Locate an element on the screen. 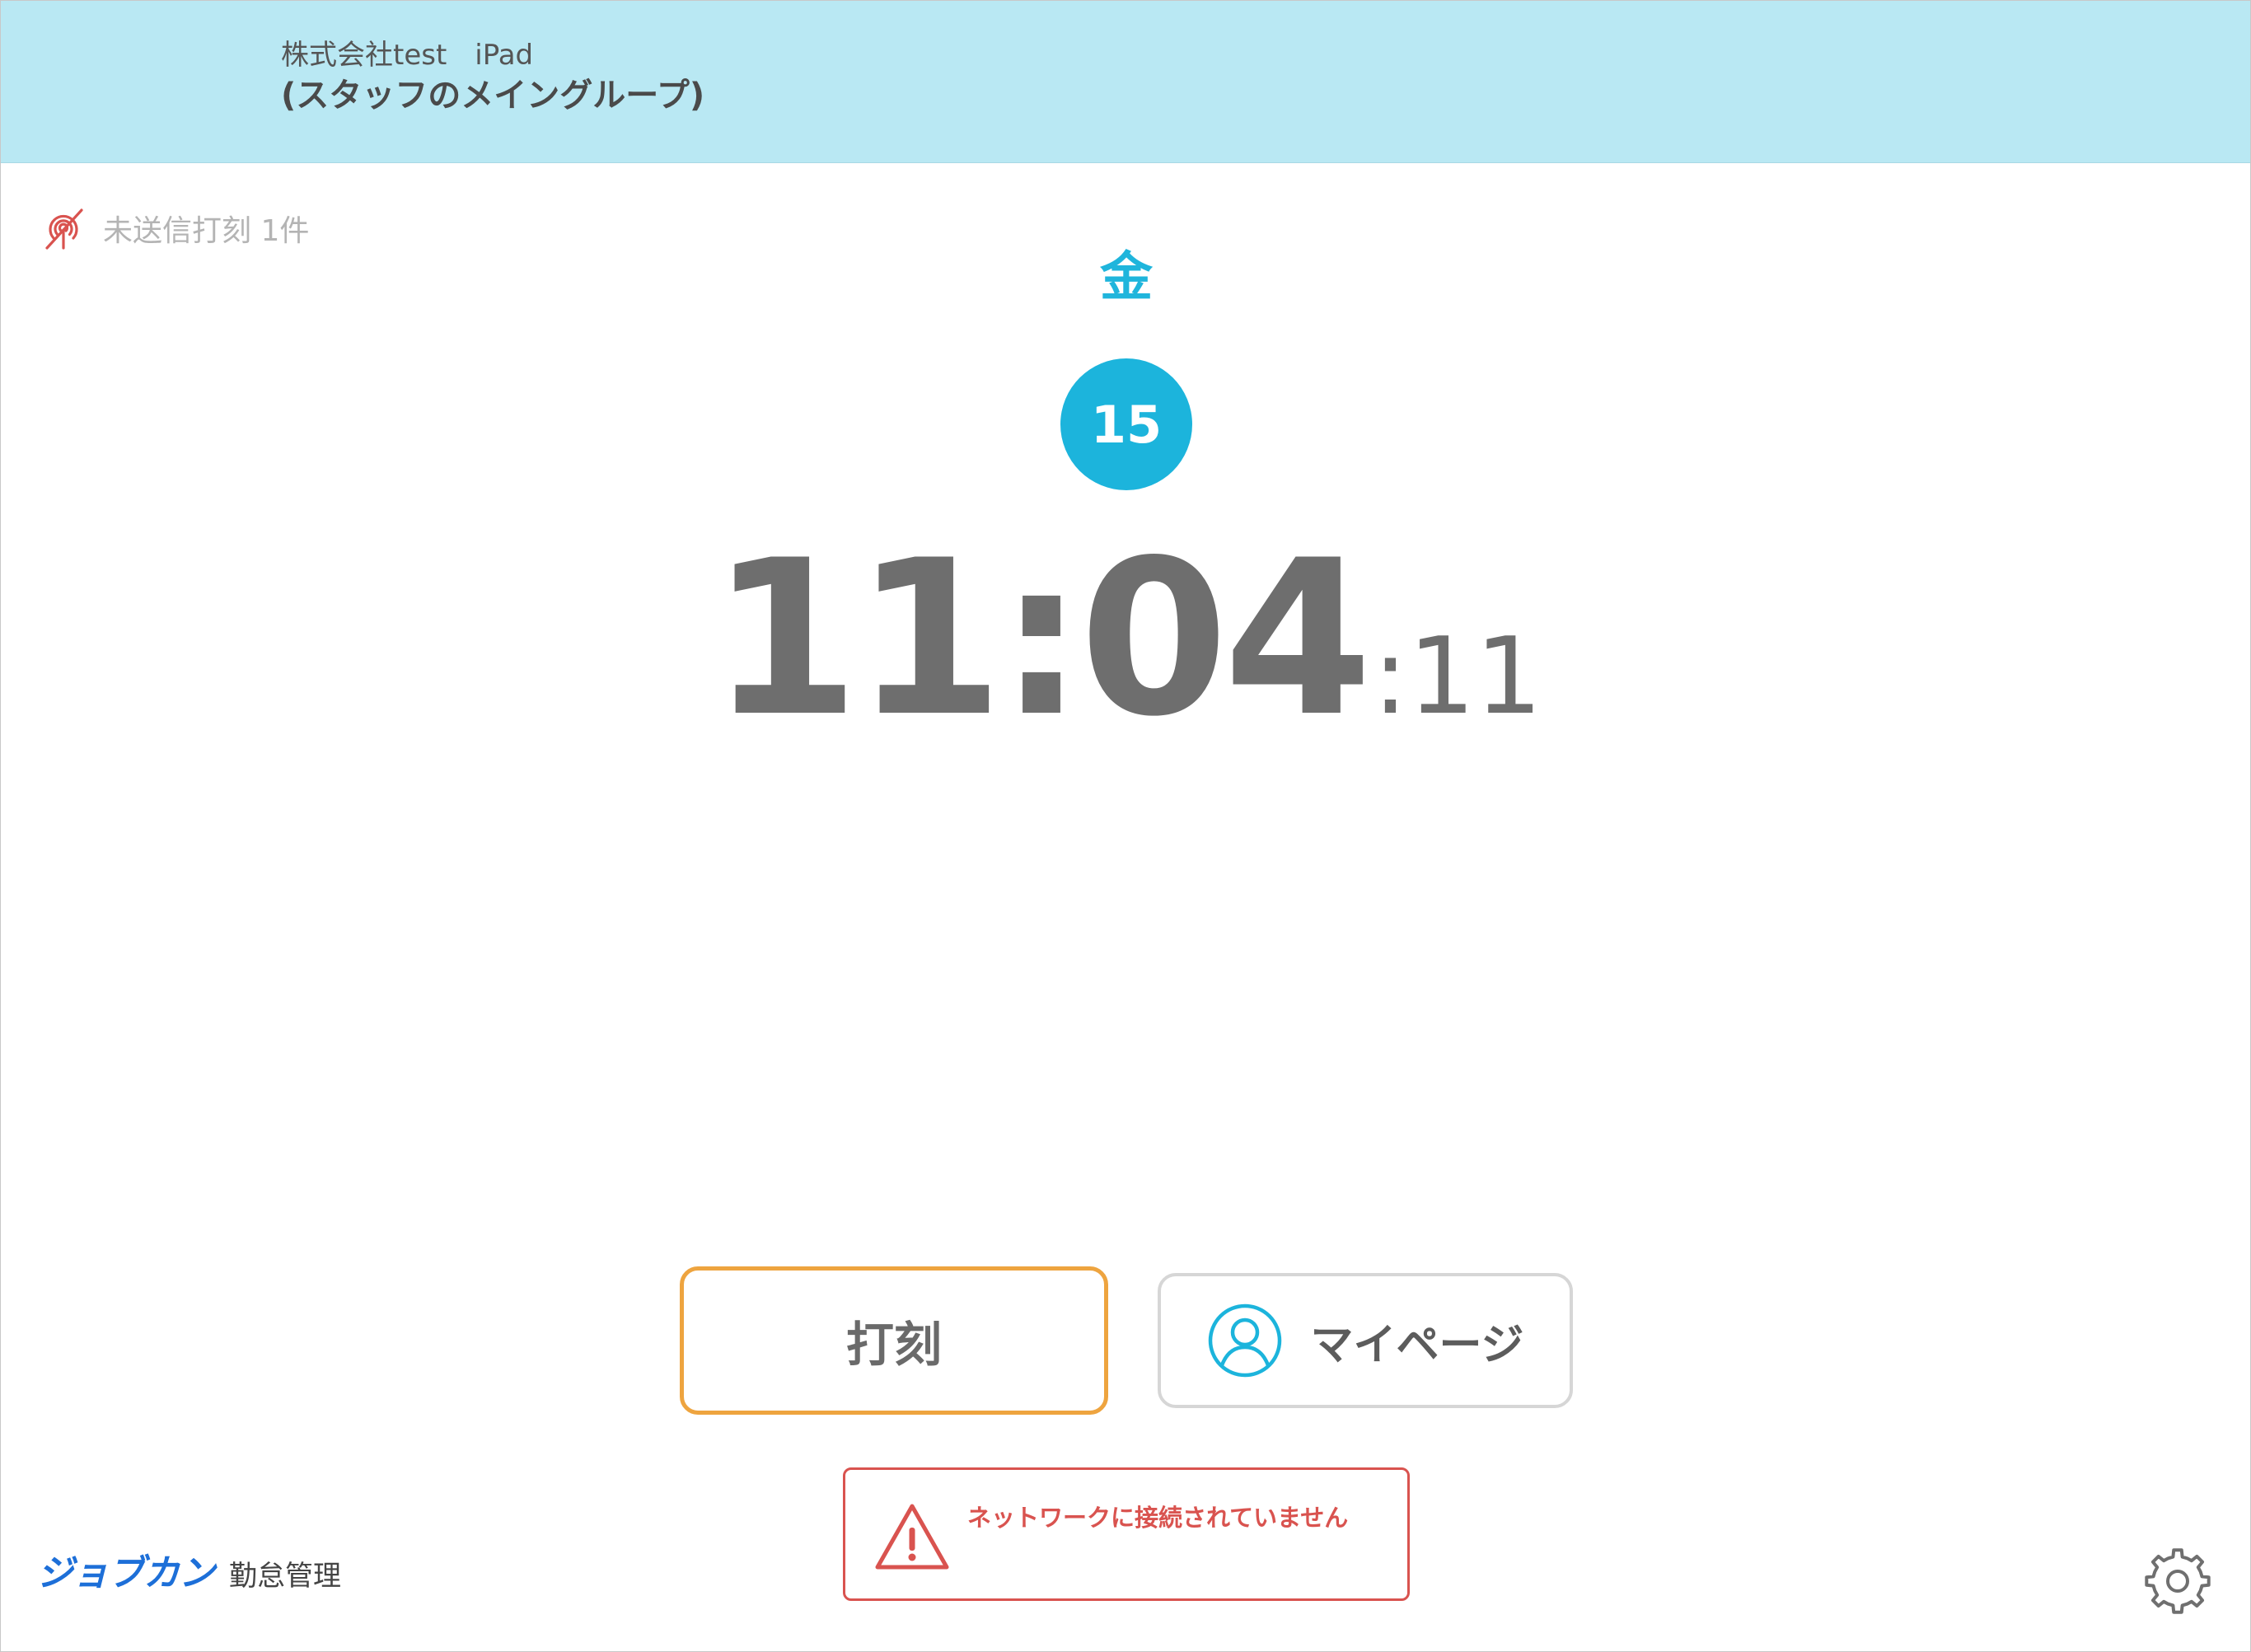  punch-button-label: 打刻 is located at coordinates (893, 1345).